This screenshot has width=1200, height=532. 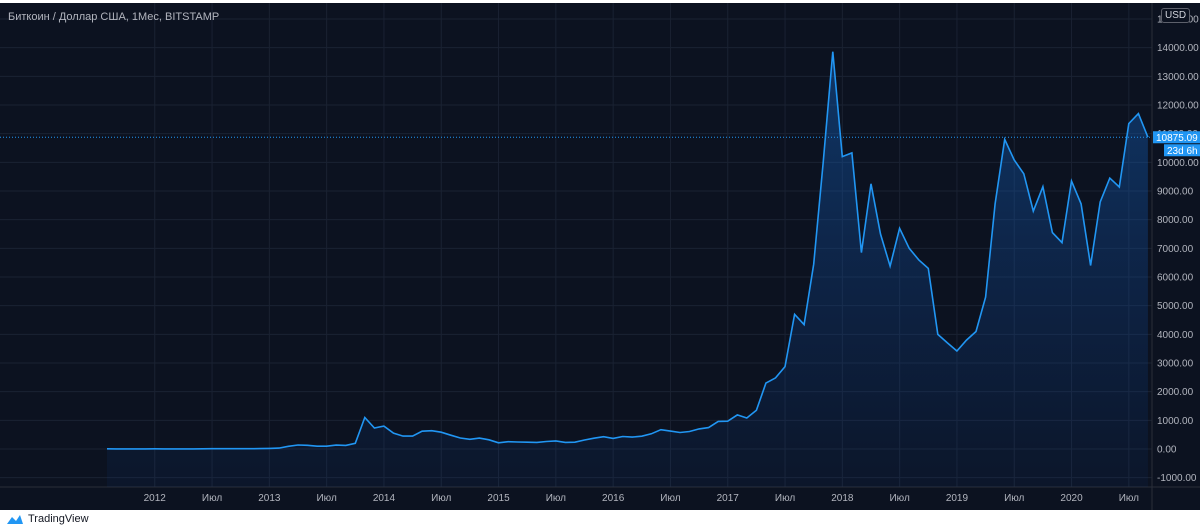 I want to click on y-tick-label: 2000.00, so click(x=1175, y=392).